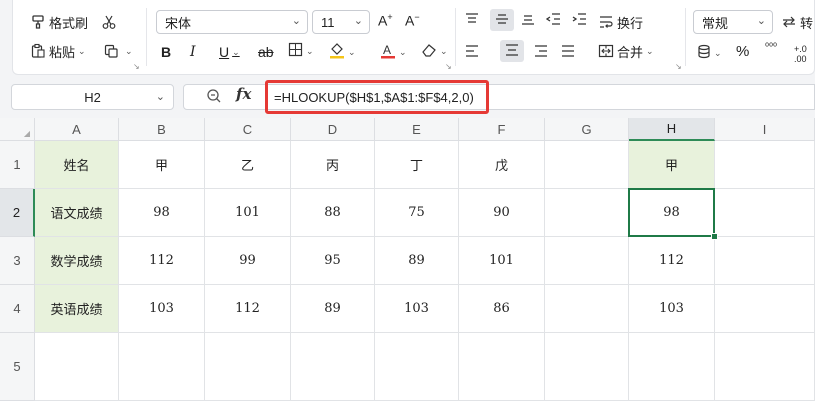 This screenshot has width=815, height=401. Describe the element at coordinates (17, 129) in the screenshot. I see `select-all-corner: ◢` at that location.